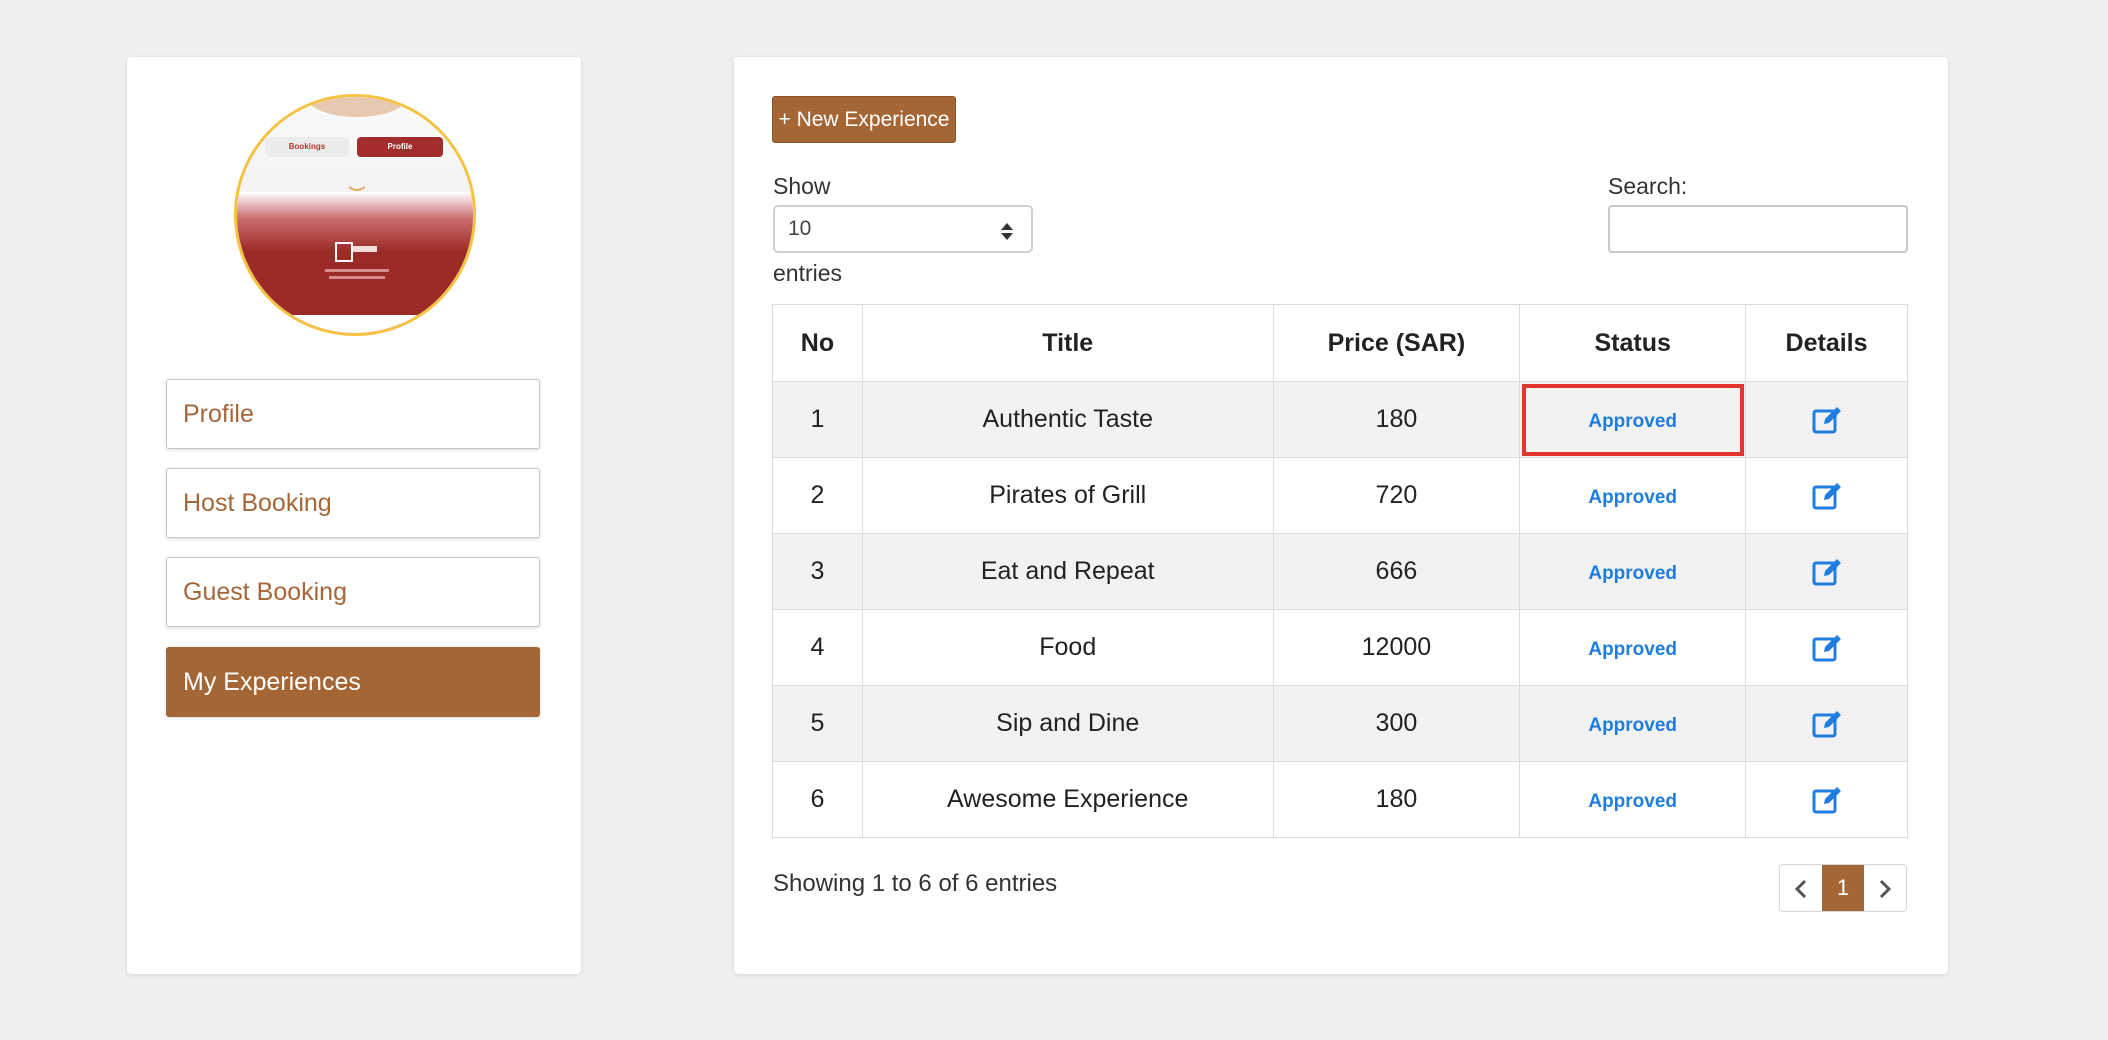  Describe the element at coordinates (817, 495) in the screenshot. I see `cell-no: 2` at that location.